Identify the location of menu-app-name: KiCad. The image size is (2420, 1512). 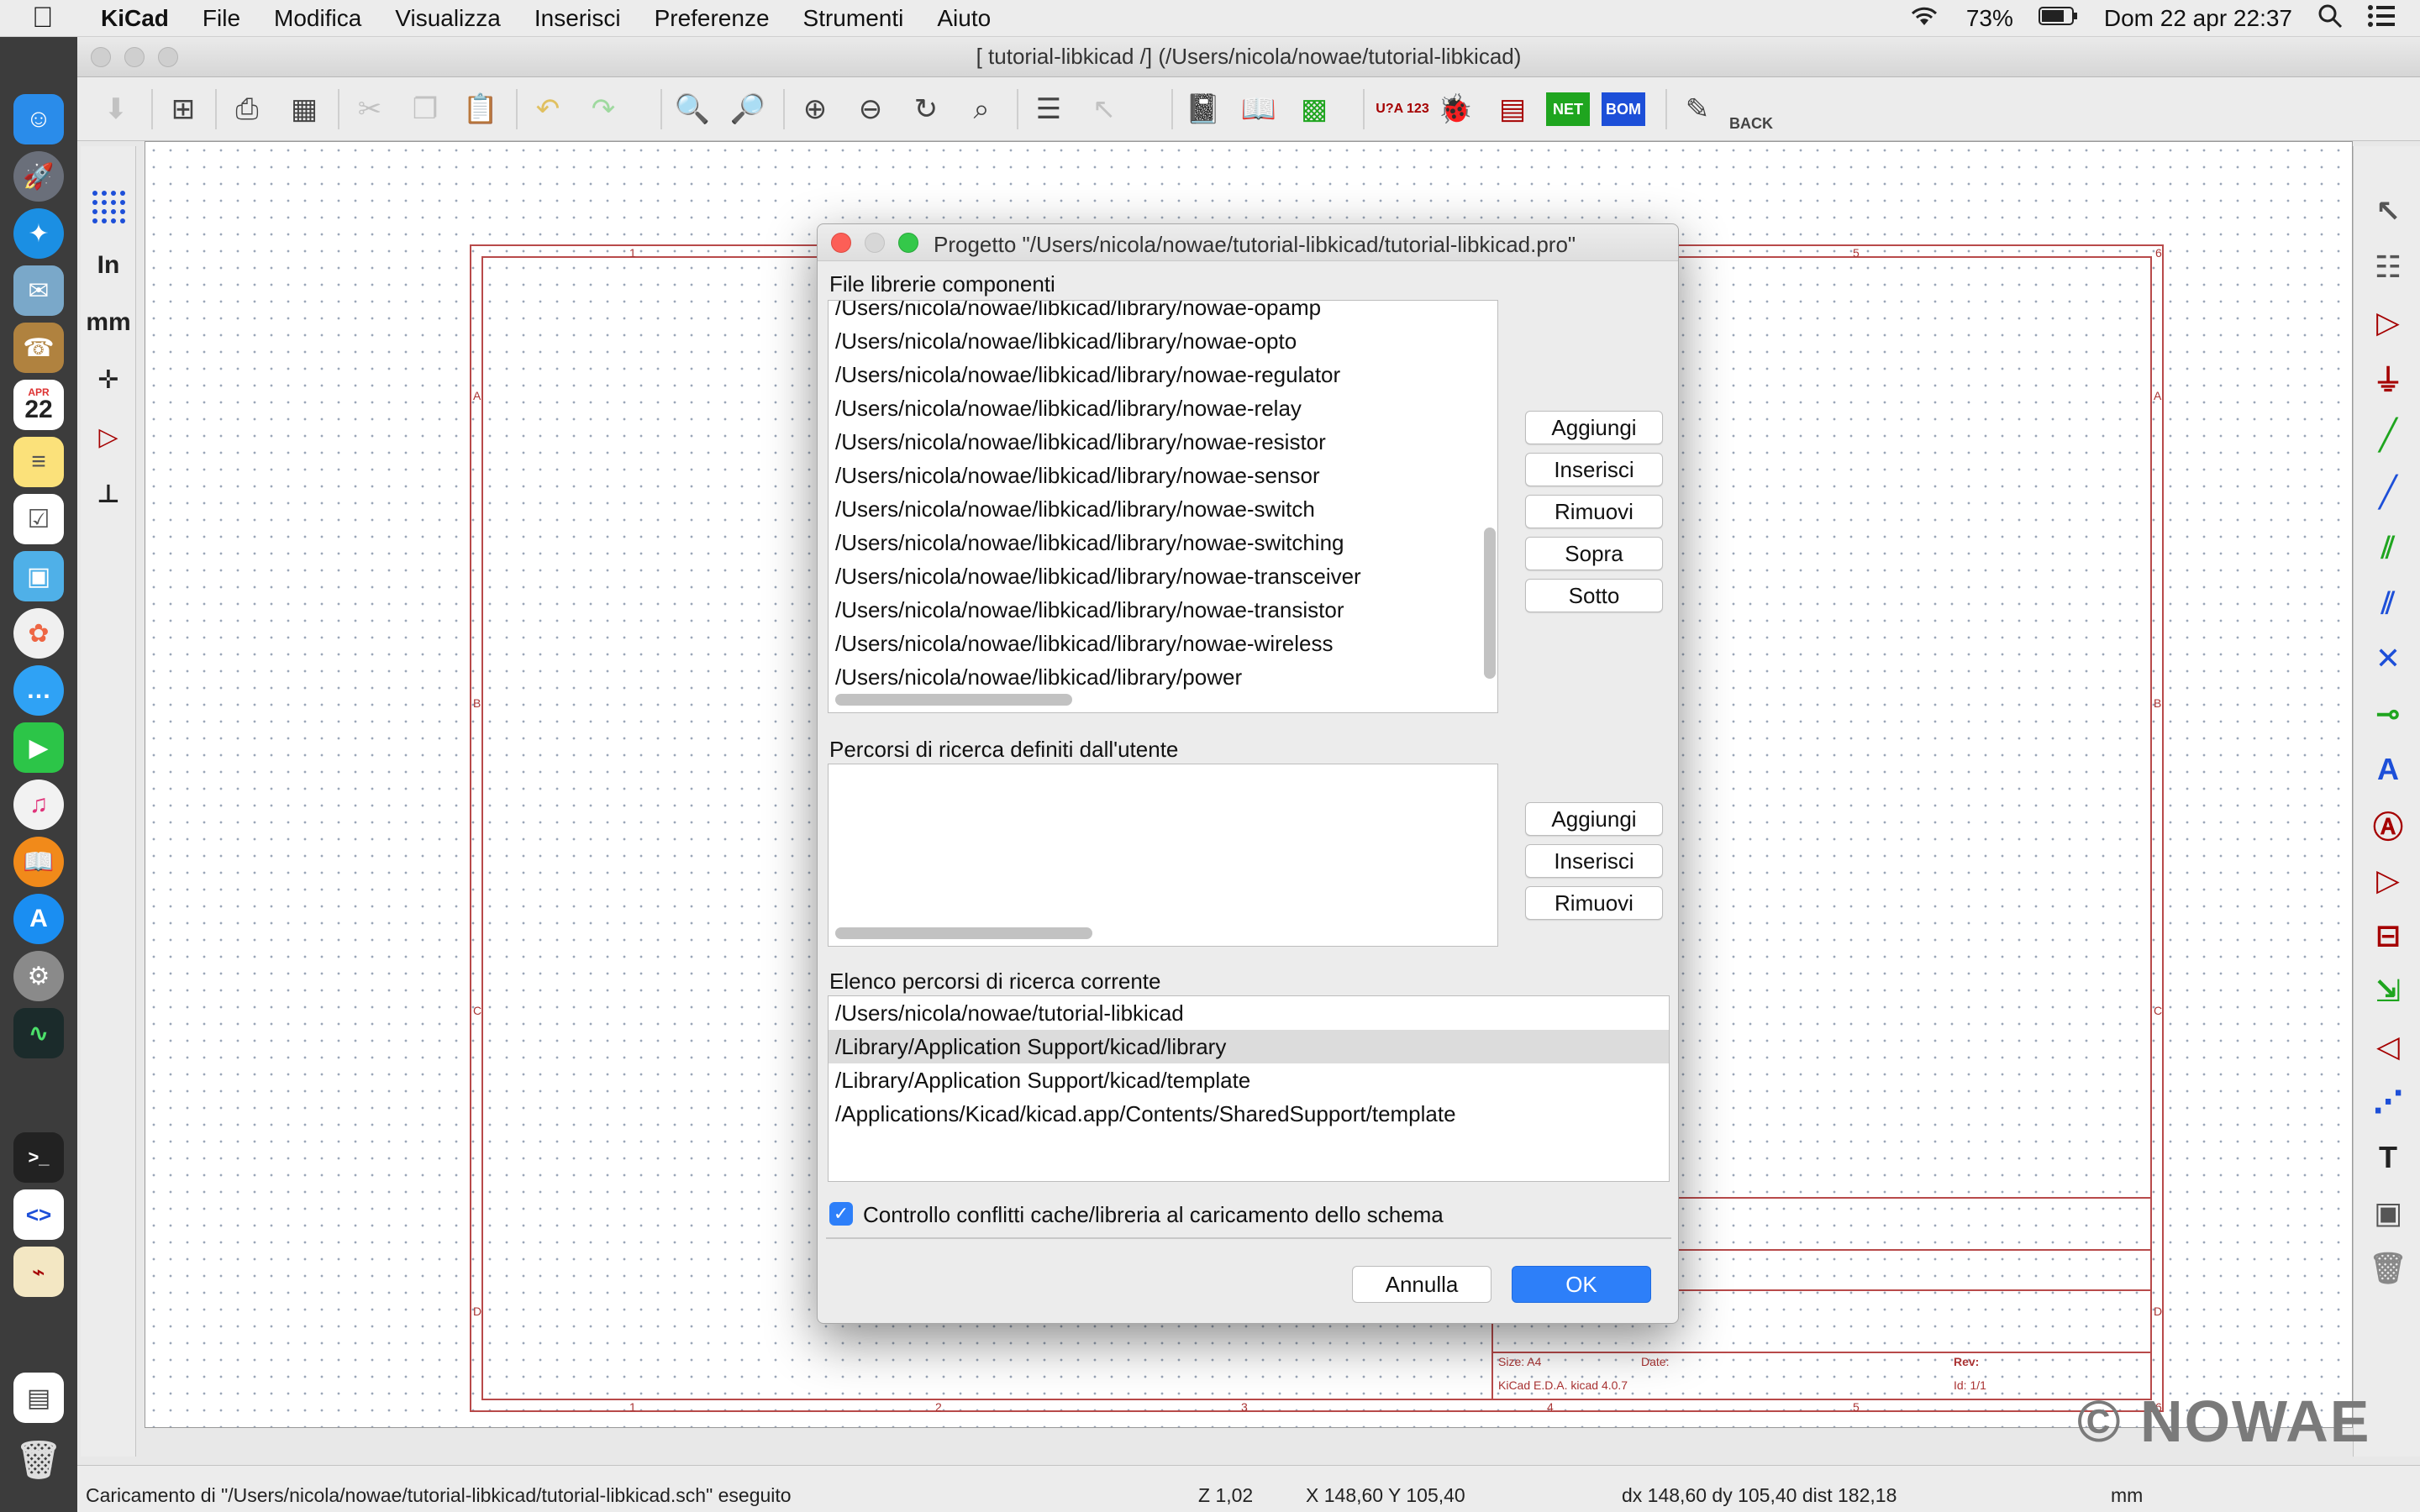
(135, 18).